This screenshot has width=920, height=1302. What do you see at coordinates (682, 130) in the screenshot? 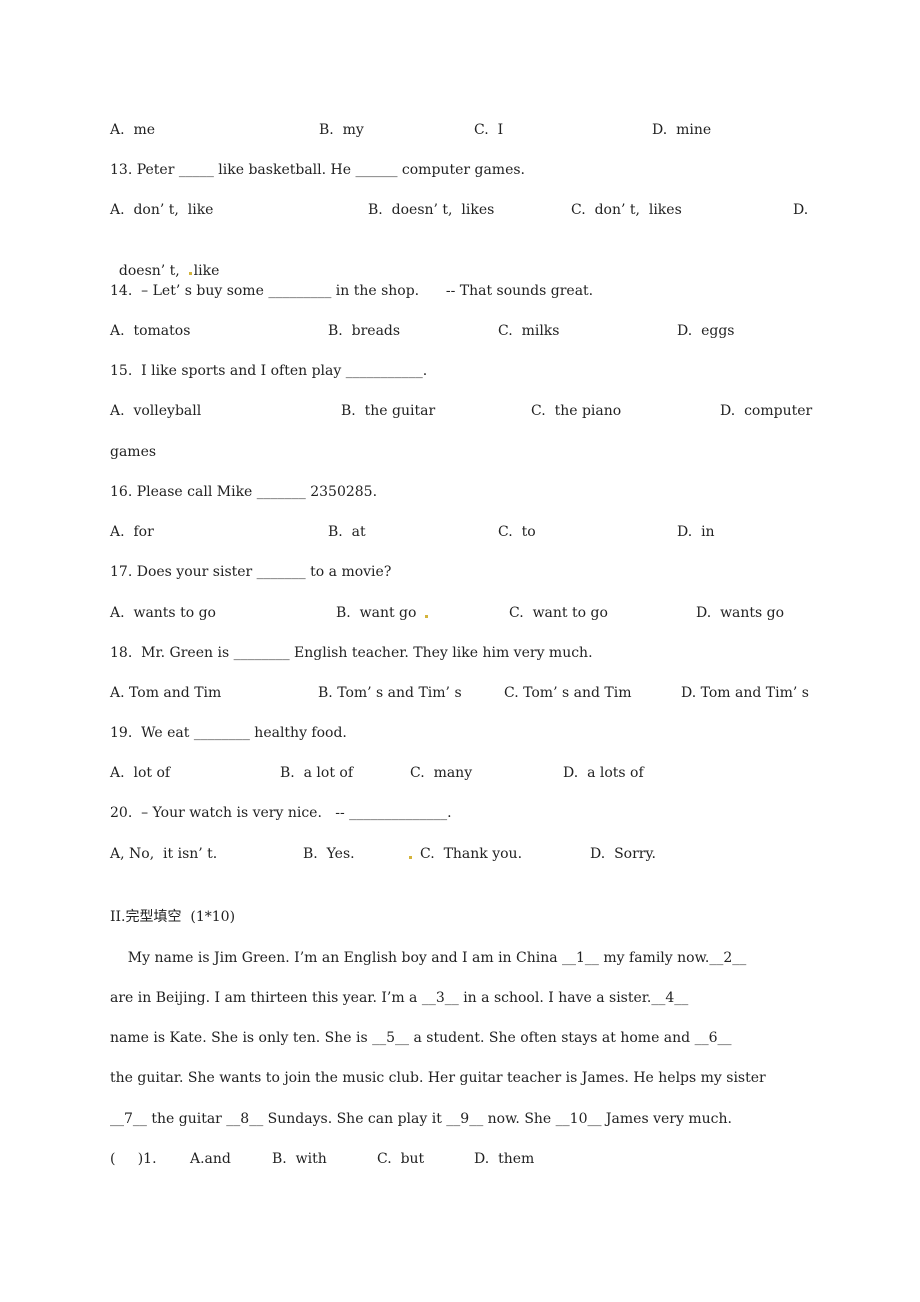
I see `q12-option-d: D. mine` at bounding box center [682, 130].